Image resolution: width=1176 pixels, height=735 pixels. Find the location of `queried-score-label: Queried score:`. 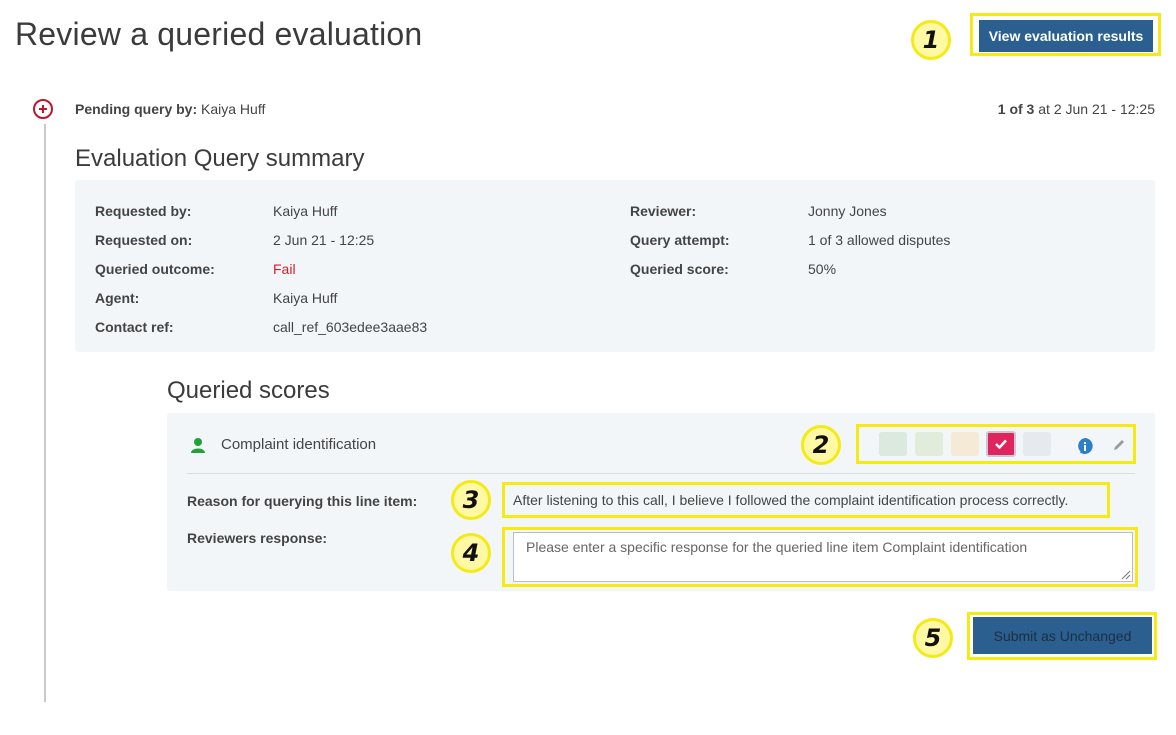

queried-score-label: Queried score: is located at coordinates (679, 269).